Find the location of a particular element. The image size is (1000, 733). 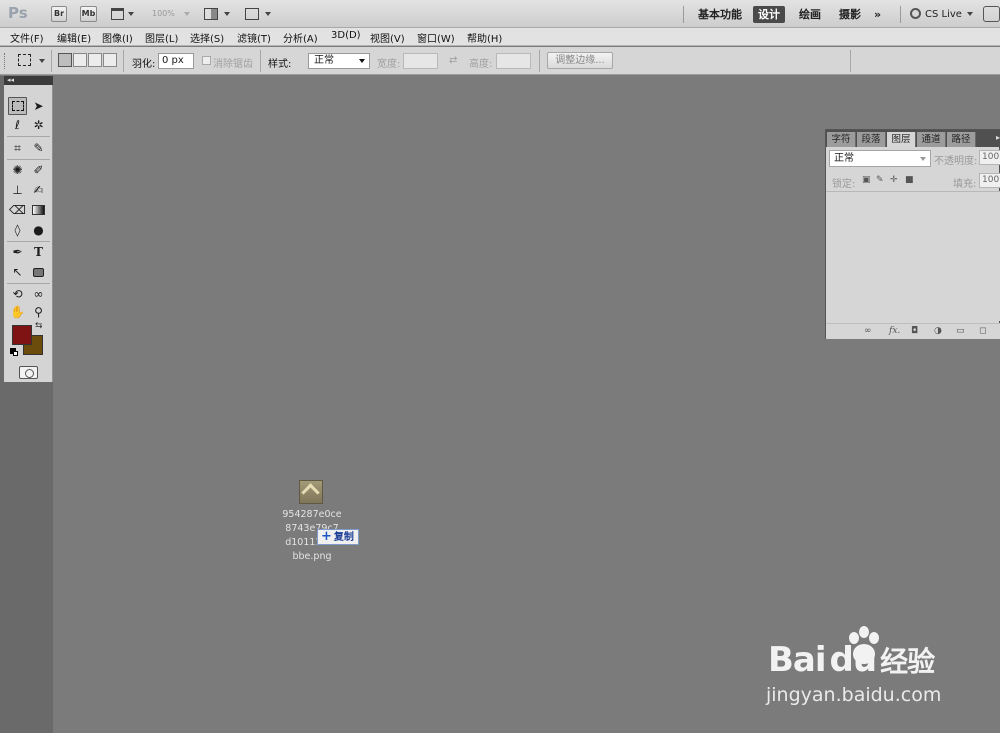

quick-mask-button is located at coordinates (28, 372).